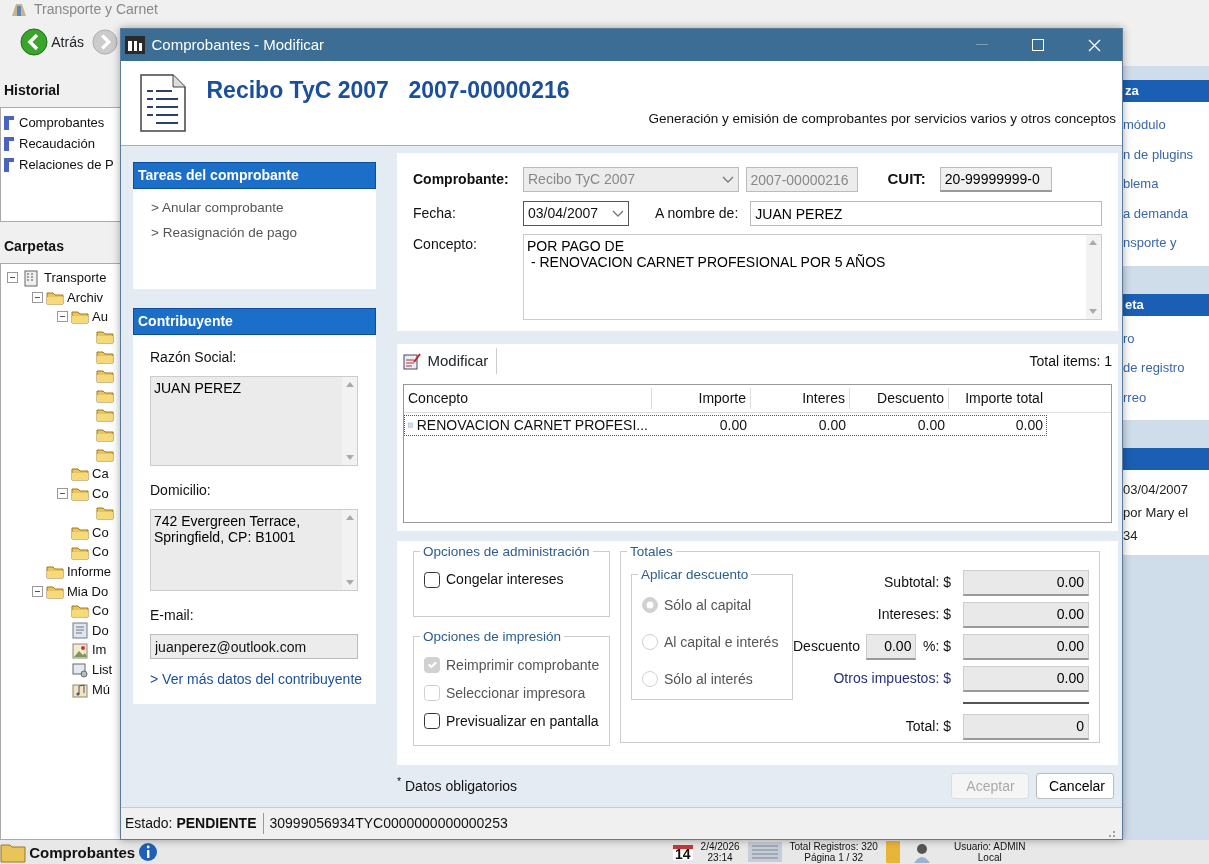  Describe the element at coordinates (1166, 397) in the screenshot. I see `task-link: rreo` at that location.